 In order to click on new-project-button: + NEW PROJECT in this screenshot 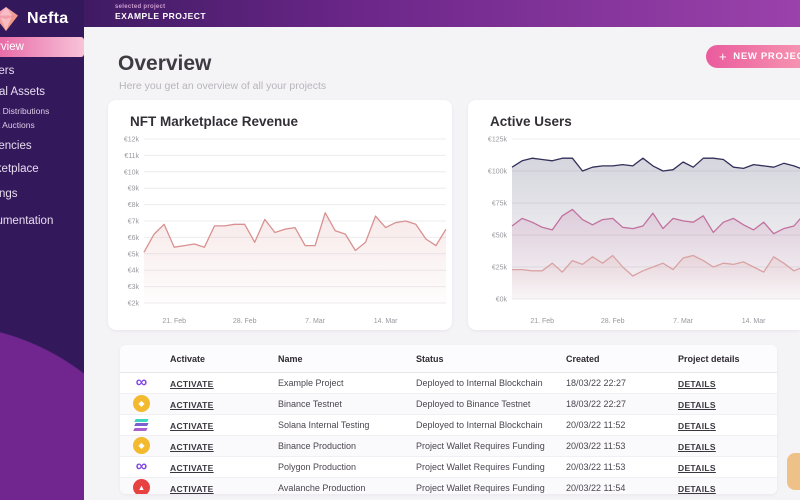, I will do `click(753, 56)`.